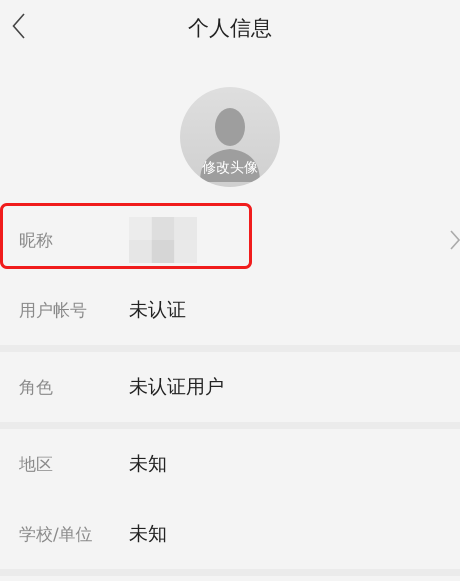  What do you see at coordinates (18, 26) in the screenshot?
I see `back-icon` at bounding box center [18, 26].